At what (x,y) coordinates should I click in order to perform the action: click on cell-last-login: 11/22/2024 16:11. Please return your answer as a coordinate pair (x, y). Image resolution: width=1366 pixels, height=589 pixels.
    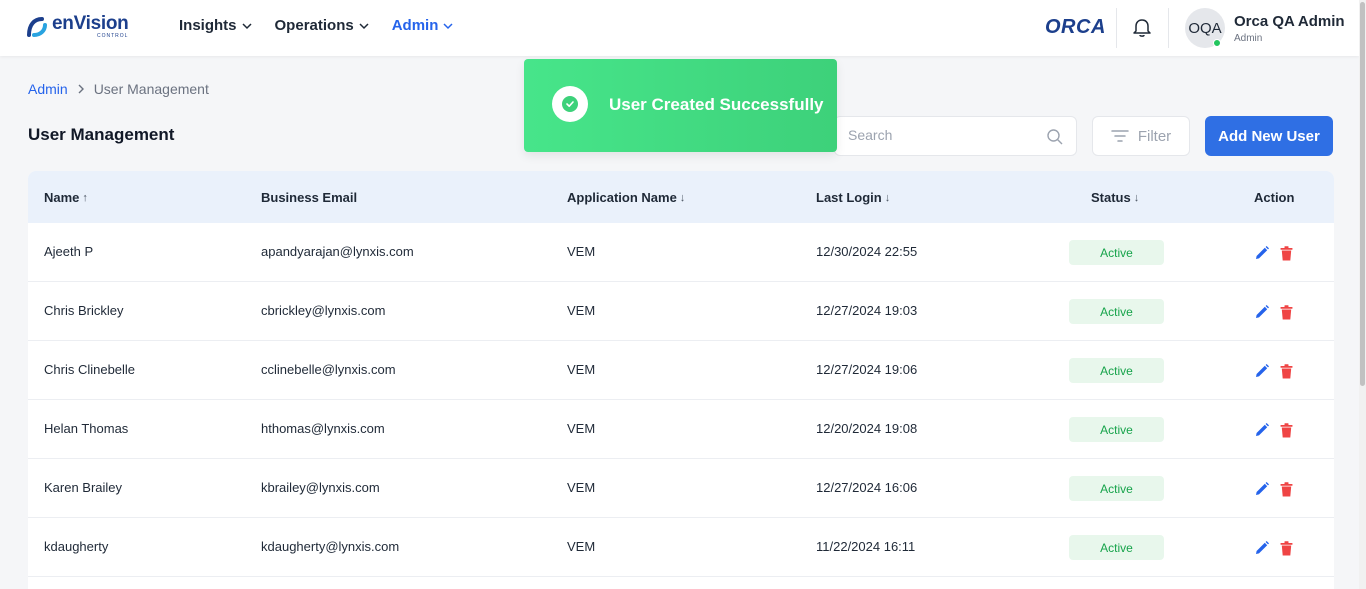
    Looking at the image, I should click on (866, 546).